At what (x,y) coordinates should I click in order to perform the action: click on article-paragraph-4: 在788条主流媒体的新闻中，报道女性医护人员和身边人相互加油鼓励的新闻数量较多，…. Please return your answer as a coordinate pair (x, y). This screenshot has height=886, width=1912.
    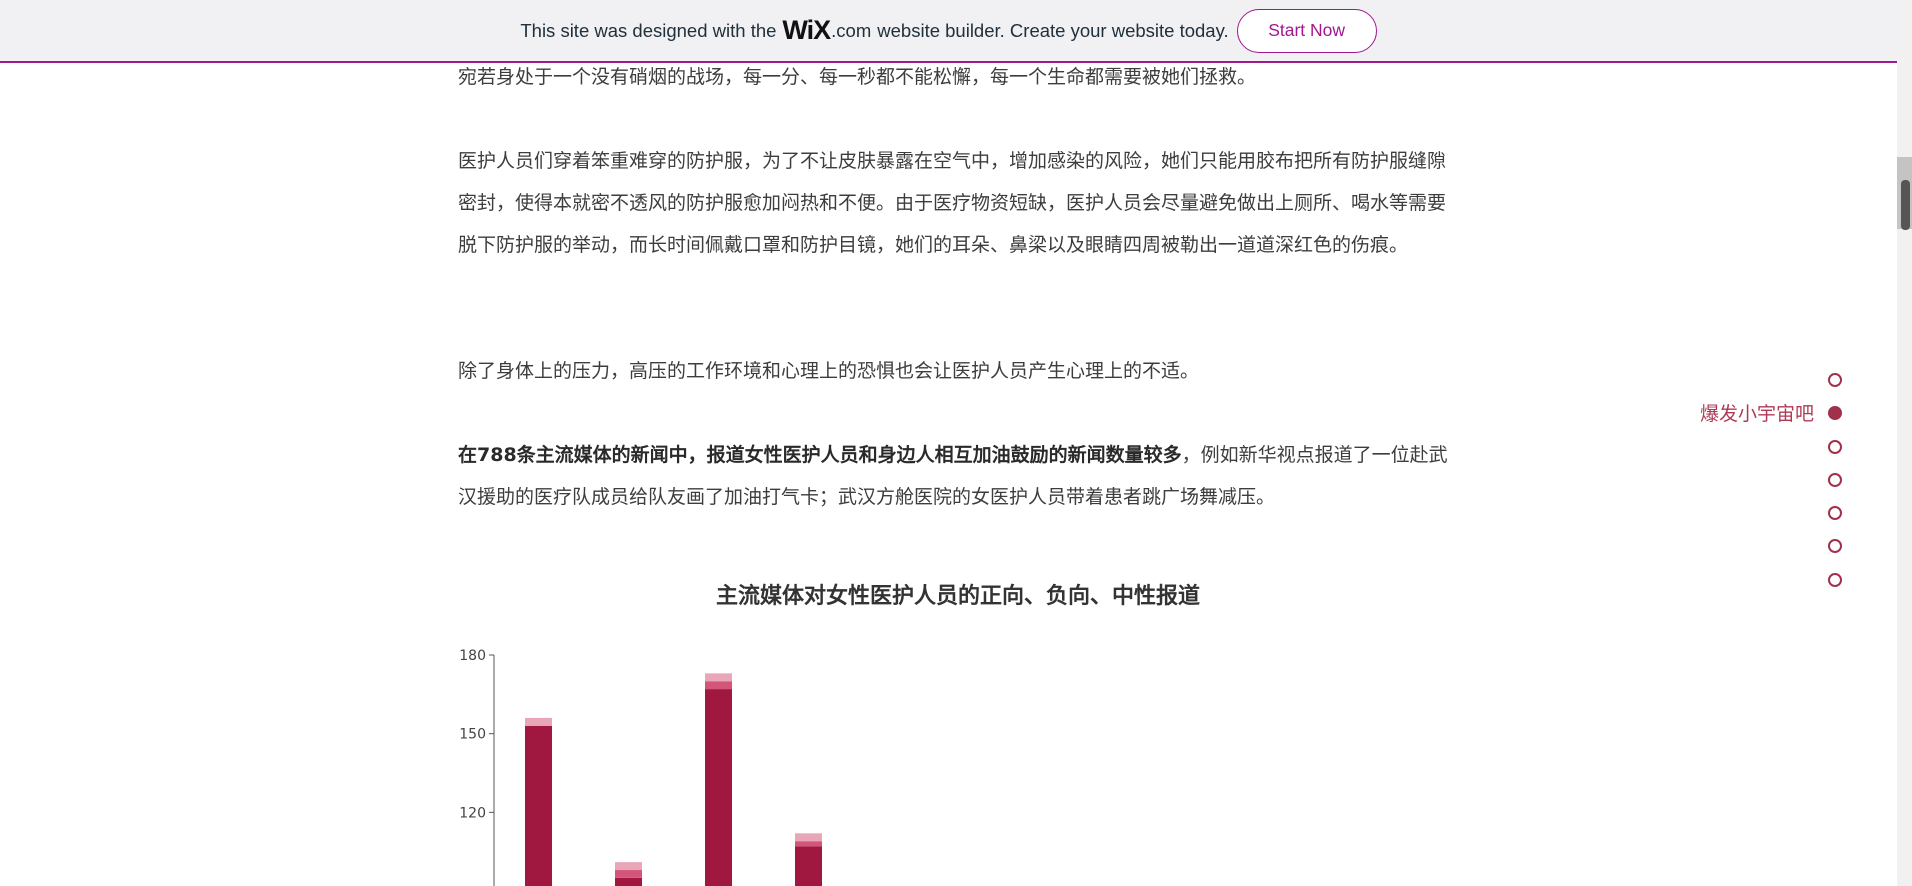
    Looking at the image, I should click on (958, 476).